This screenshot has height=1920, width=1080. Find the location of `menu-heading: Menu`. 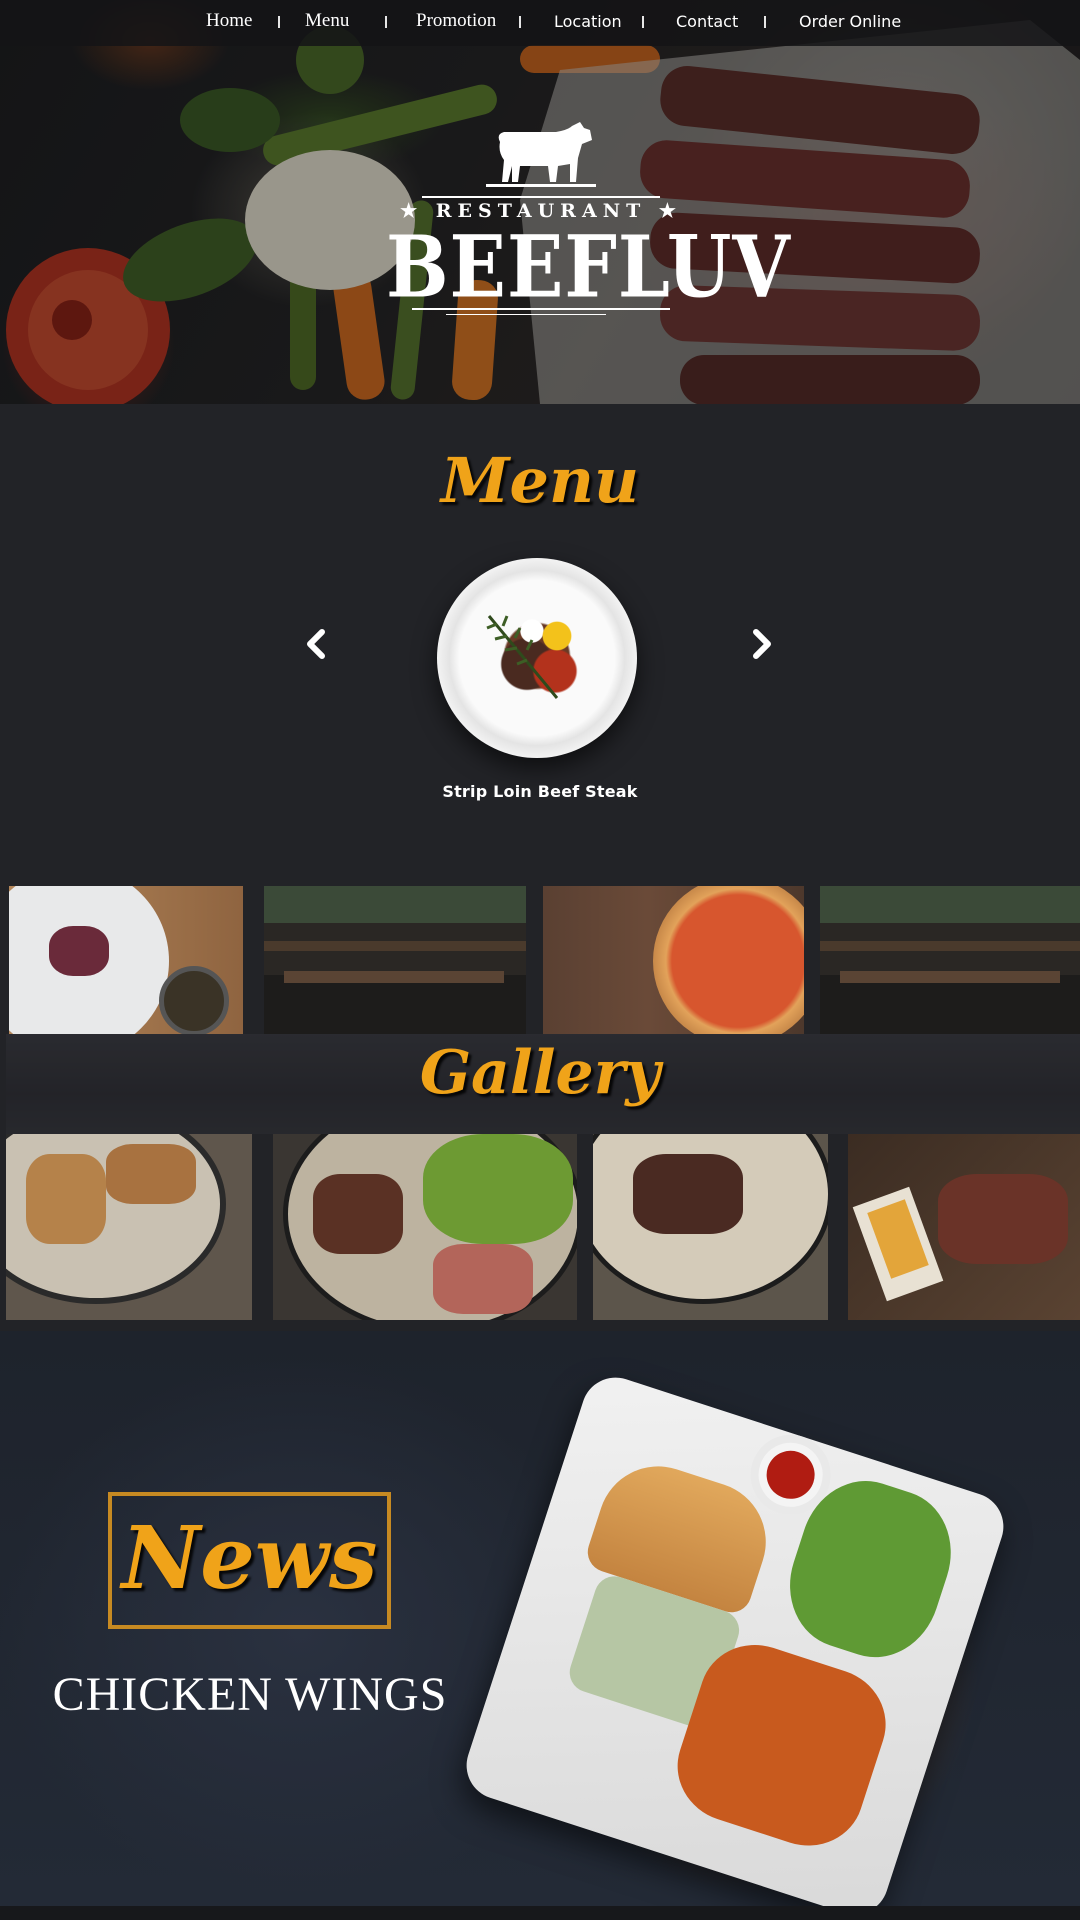

menu-heading: Menu is located at coordinates (540, 480).